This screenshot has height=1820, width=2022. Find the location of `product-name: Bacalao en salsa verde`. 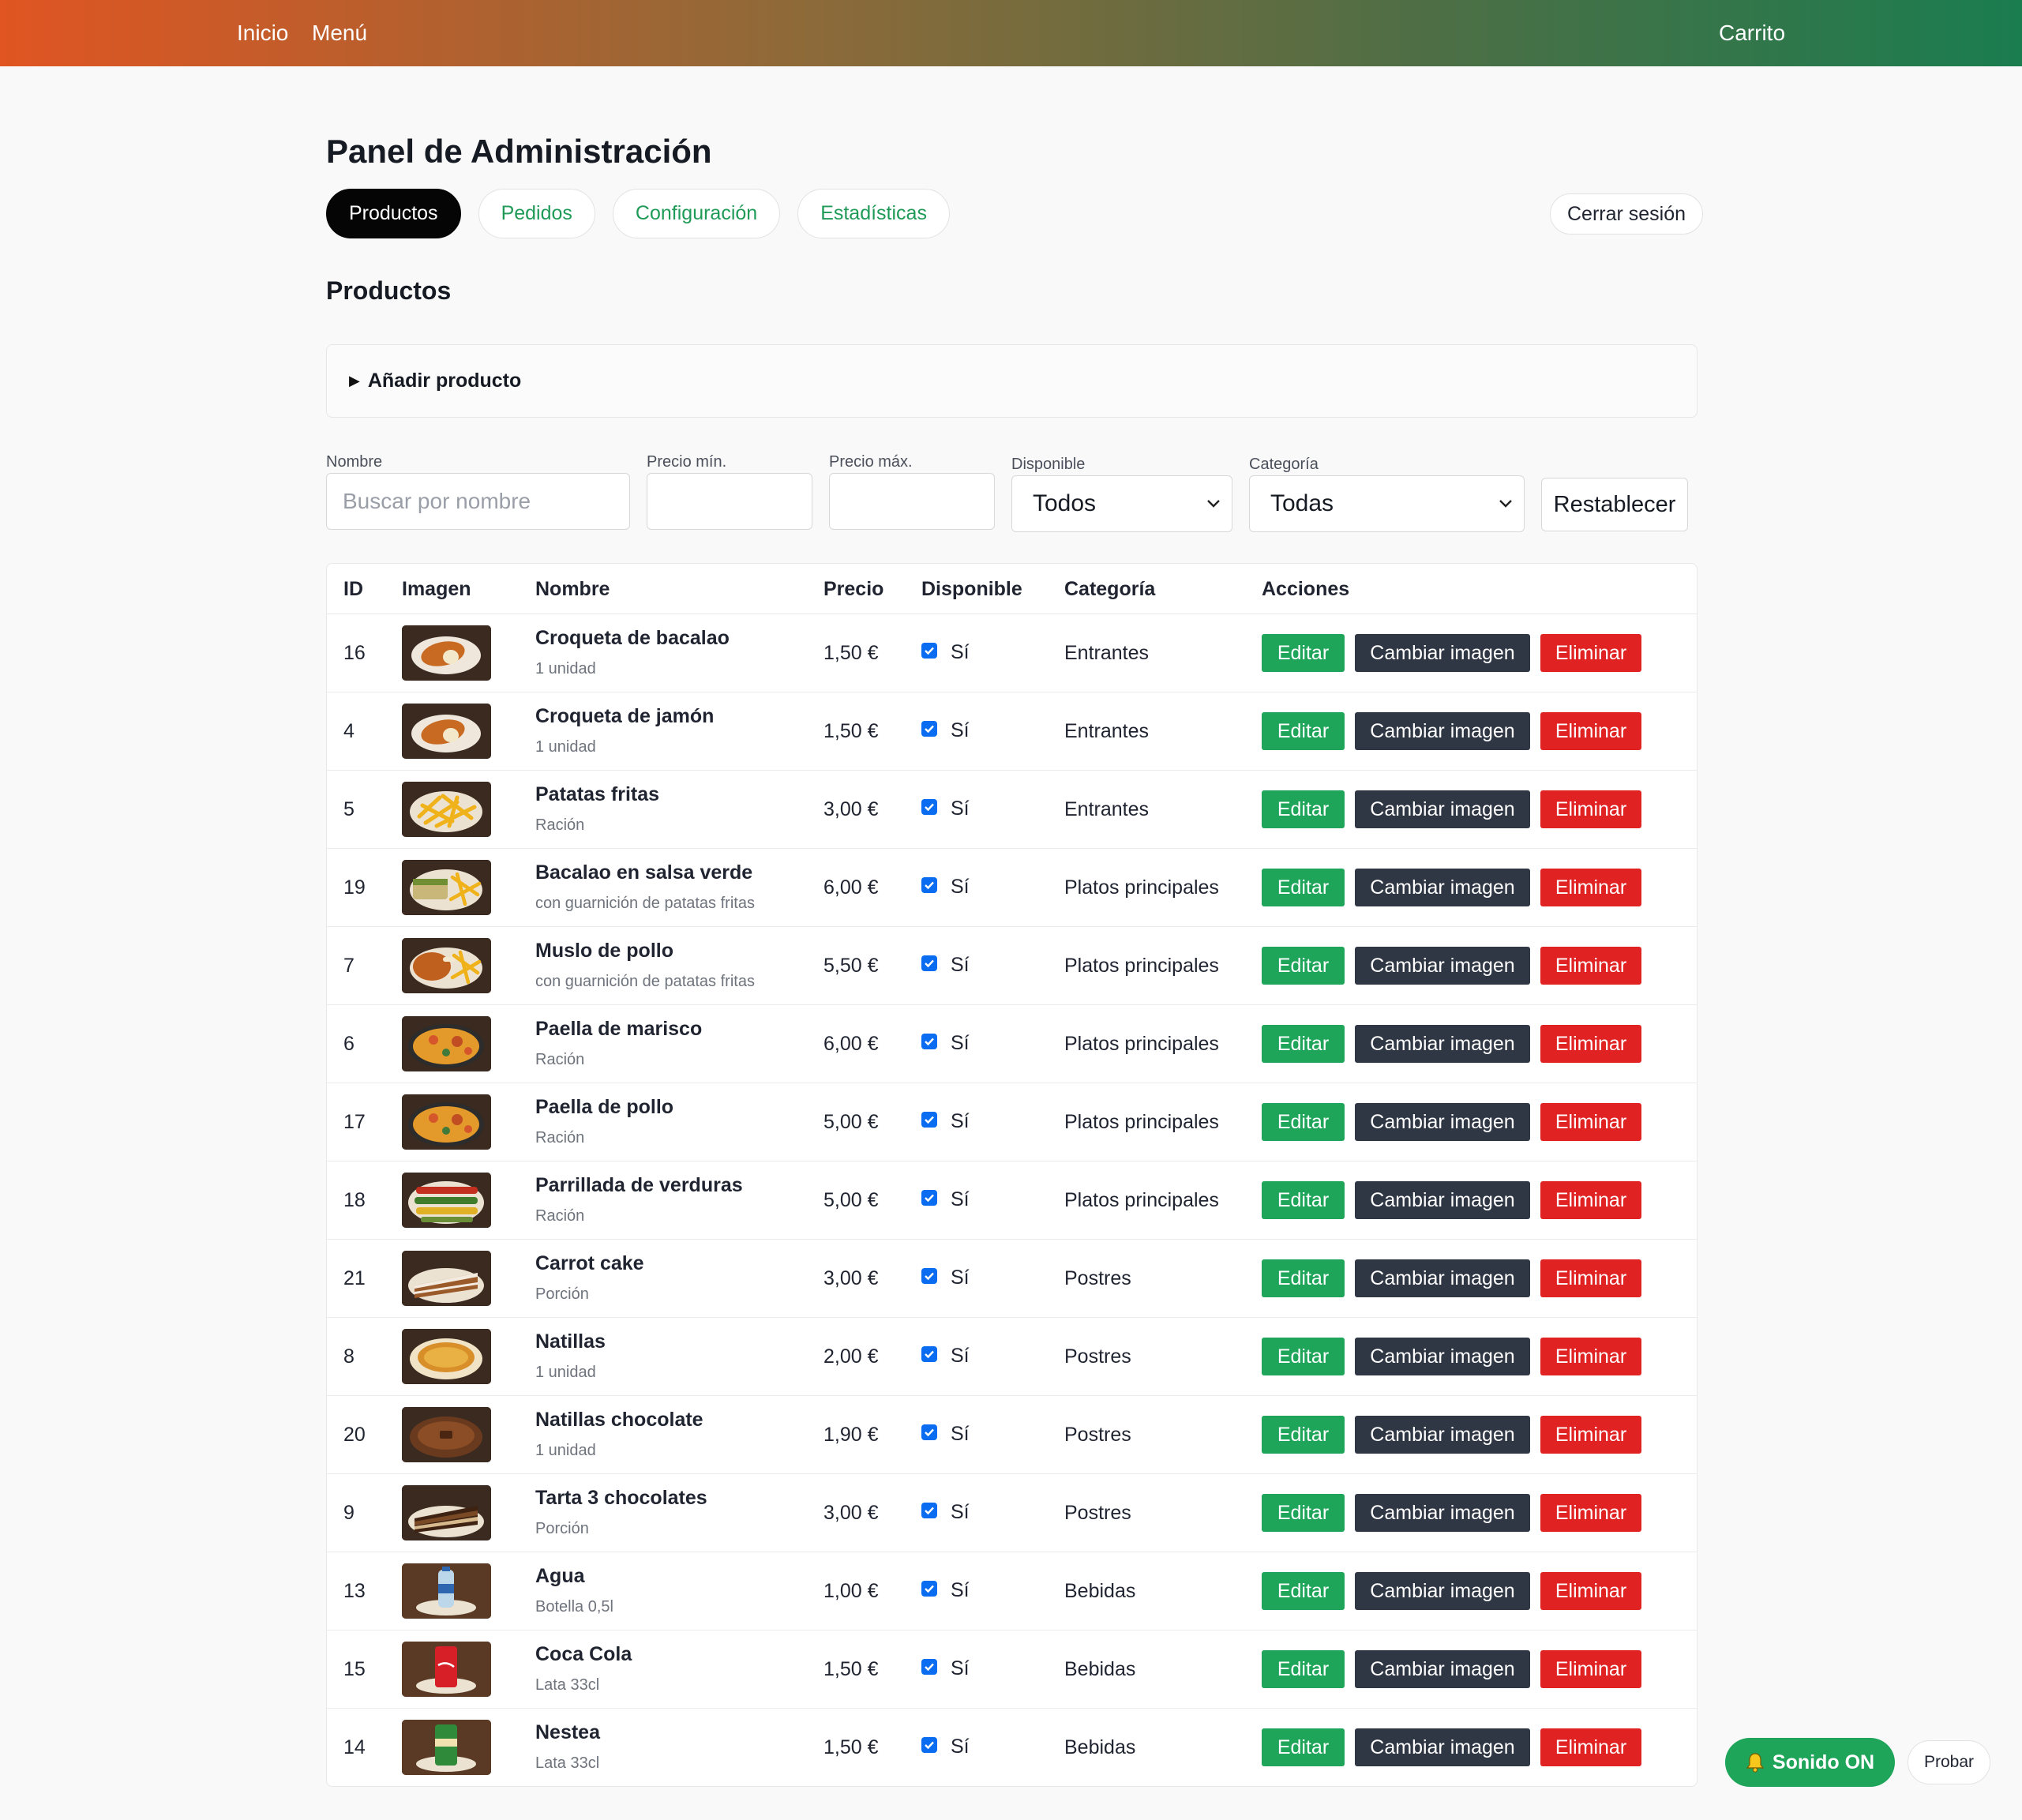

product-name: Bacalao en salsa verde is located at coordinates (644, 872).